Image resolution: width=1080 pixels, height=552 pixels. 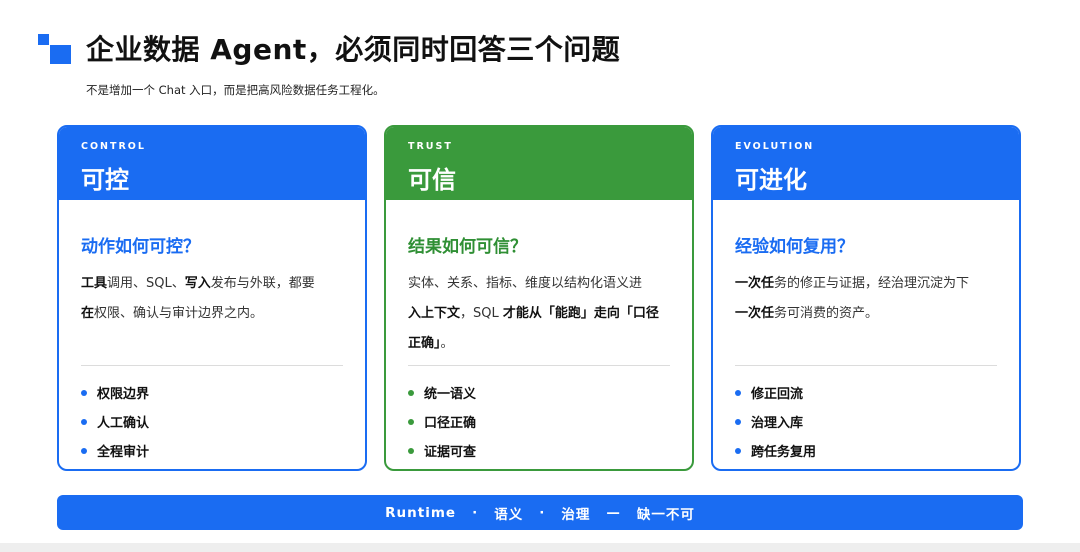 What do you see at coordinates (212, 392) in the screenshot?
I see `list-item: 权限边界` at bounding box center [212, 392].